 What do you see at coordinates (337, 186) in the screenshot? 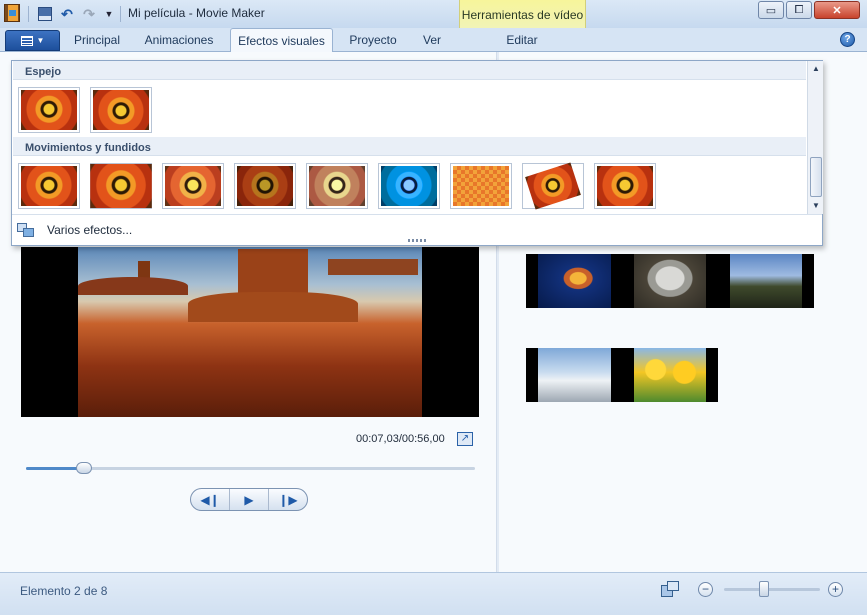
I see `effect-blur-fade` at bounding box center [337, 186].